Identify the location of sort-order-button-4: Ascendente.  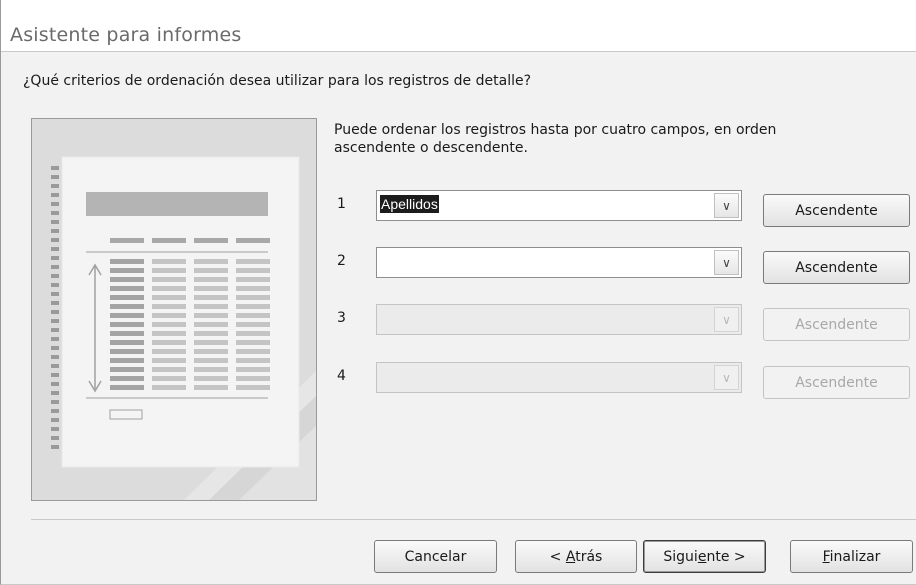
(836, 382).